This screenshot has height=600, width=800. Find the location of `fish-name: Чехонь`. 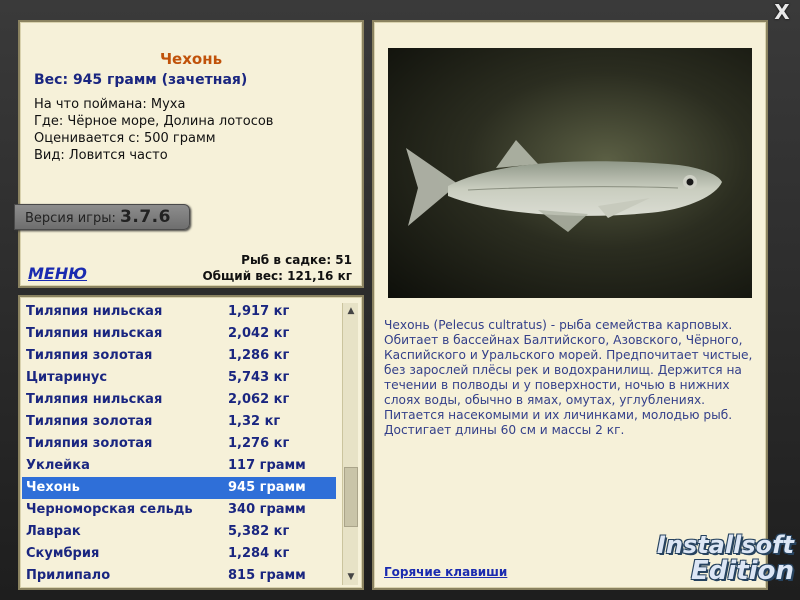

fish-name: Чехонь is located at coordinates (191, 59).